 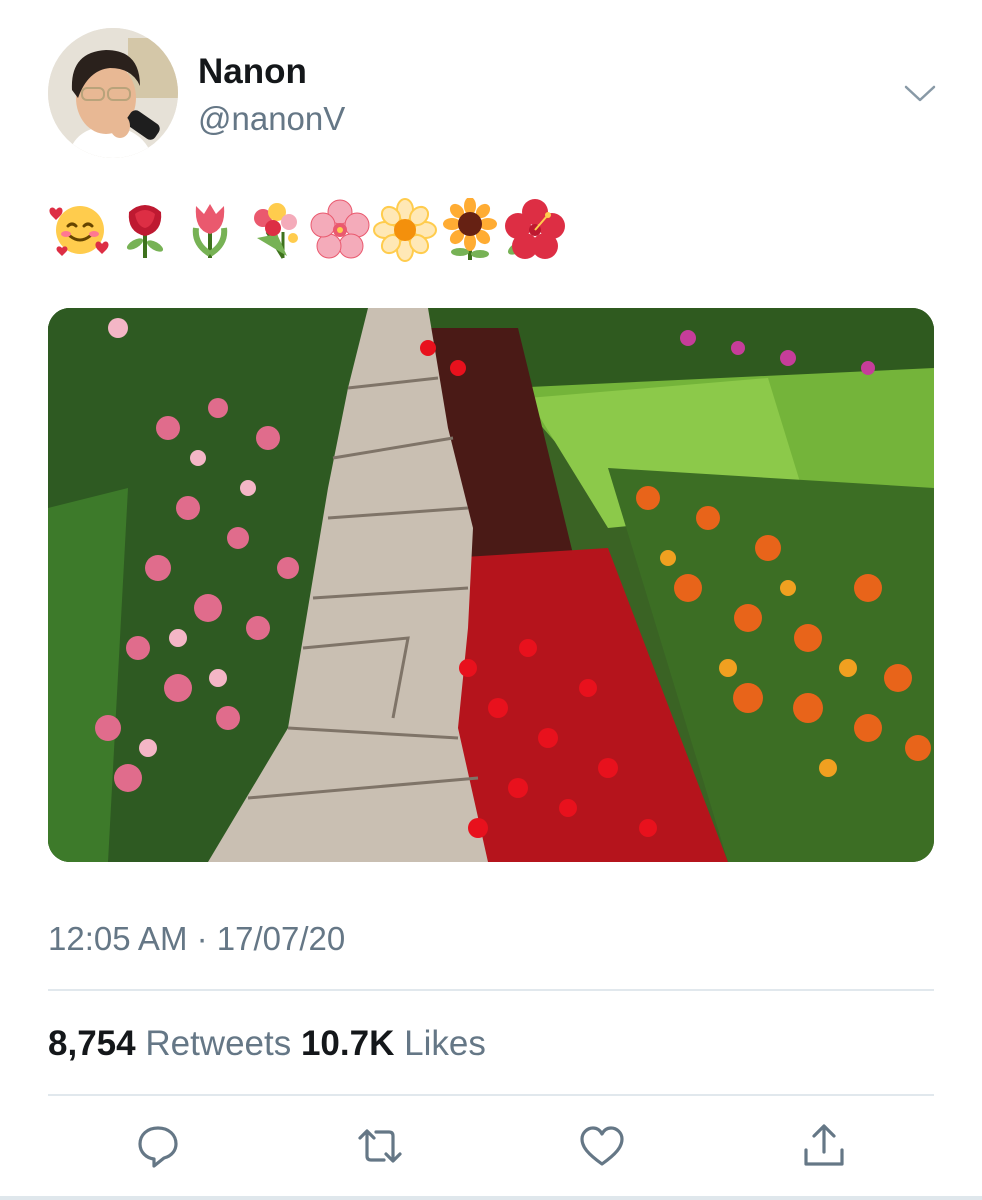 I want to click on rose-icon, so click(x=145, y=231).